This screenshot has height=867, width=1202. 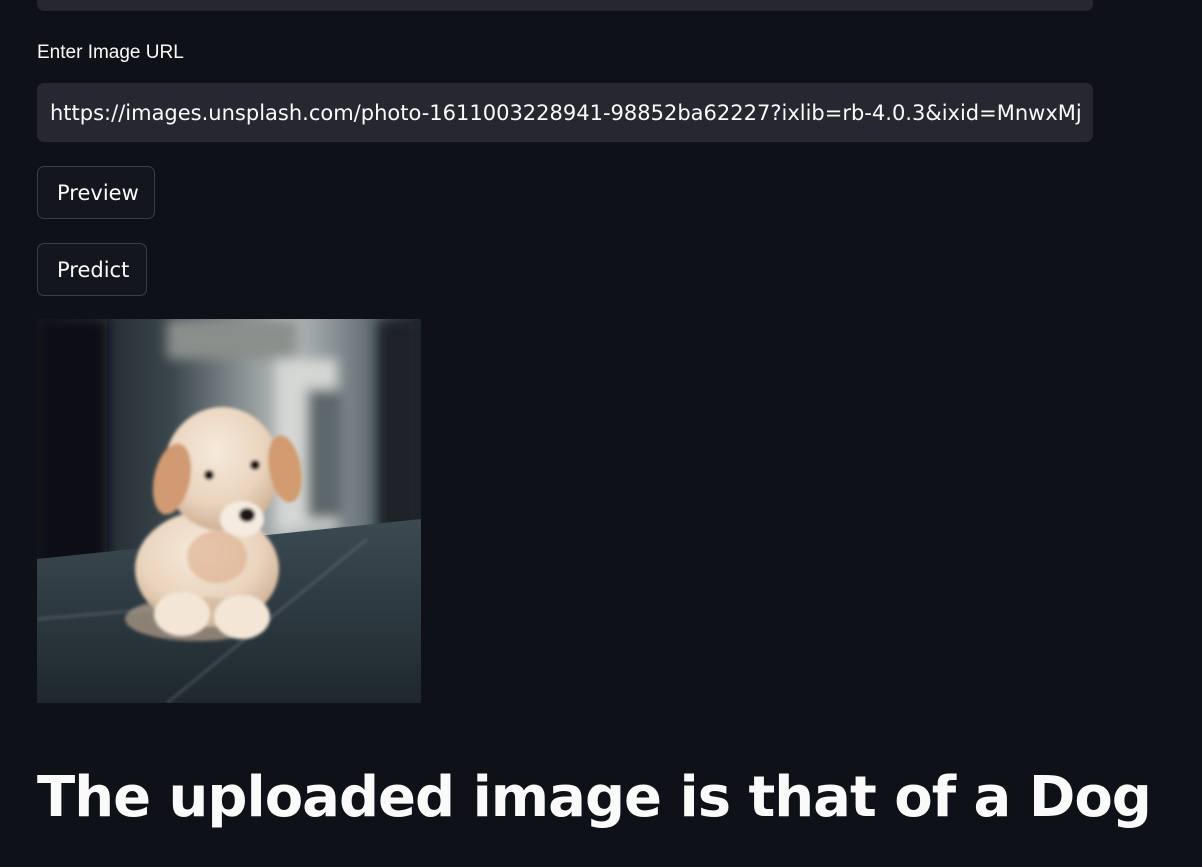 What do you see at coordinates (92, 269) in the screenshot?
I see `predict-button: Predict` at bounding box center [92, 269].